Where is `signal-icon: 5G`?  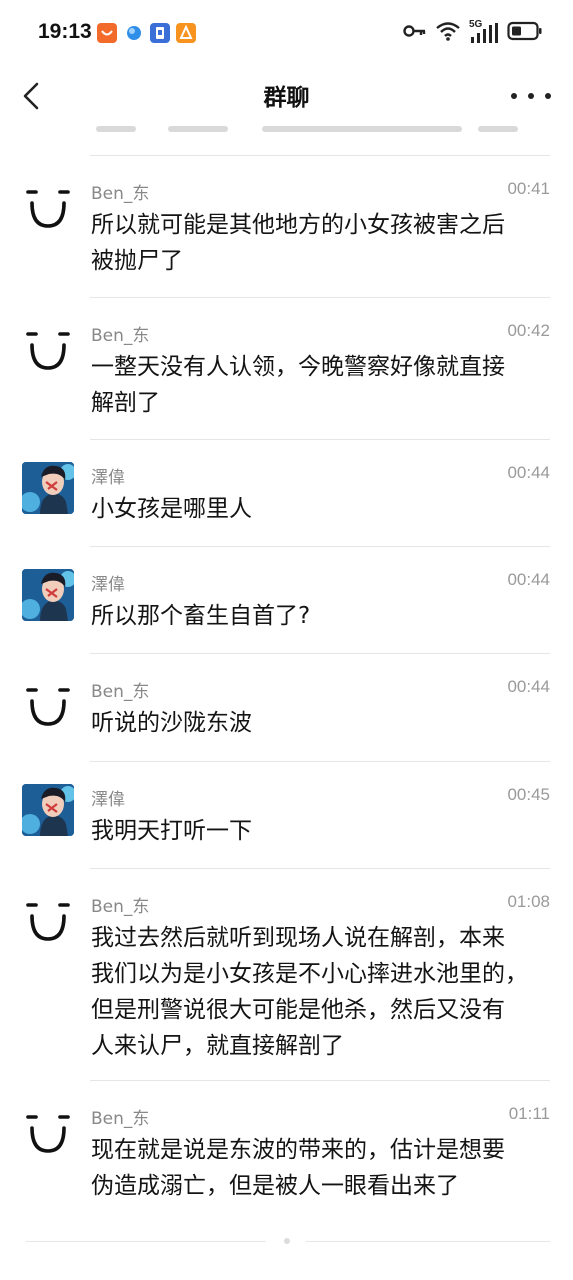 signal-icon: 5G is located at coordinates (484, 32).